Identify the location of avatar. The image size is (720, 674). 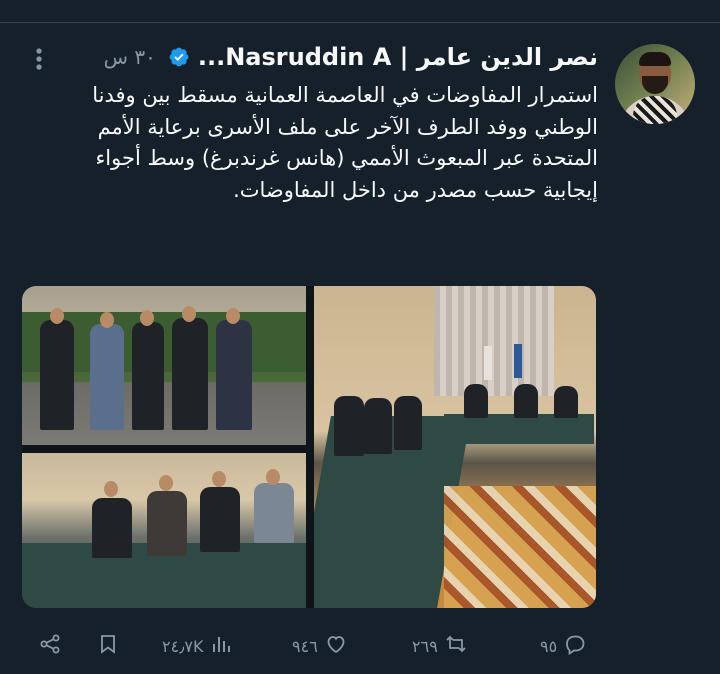
(655, 84).